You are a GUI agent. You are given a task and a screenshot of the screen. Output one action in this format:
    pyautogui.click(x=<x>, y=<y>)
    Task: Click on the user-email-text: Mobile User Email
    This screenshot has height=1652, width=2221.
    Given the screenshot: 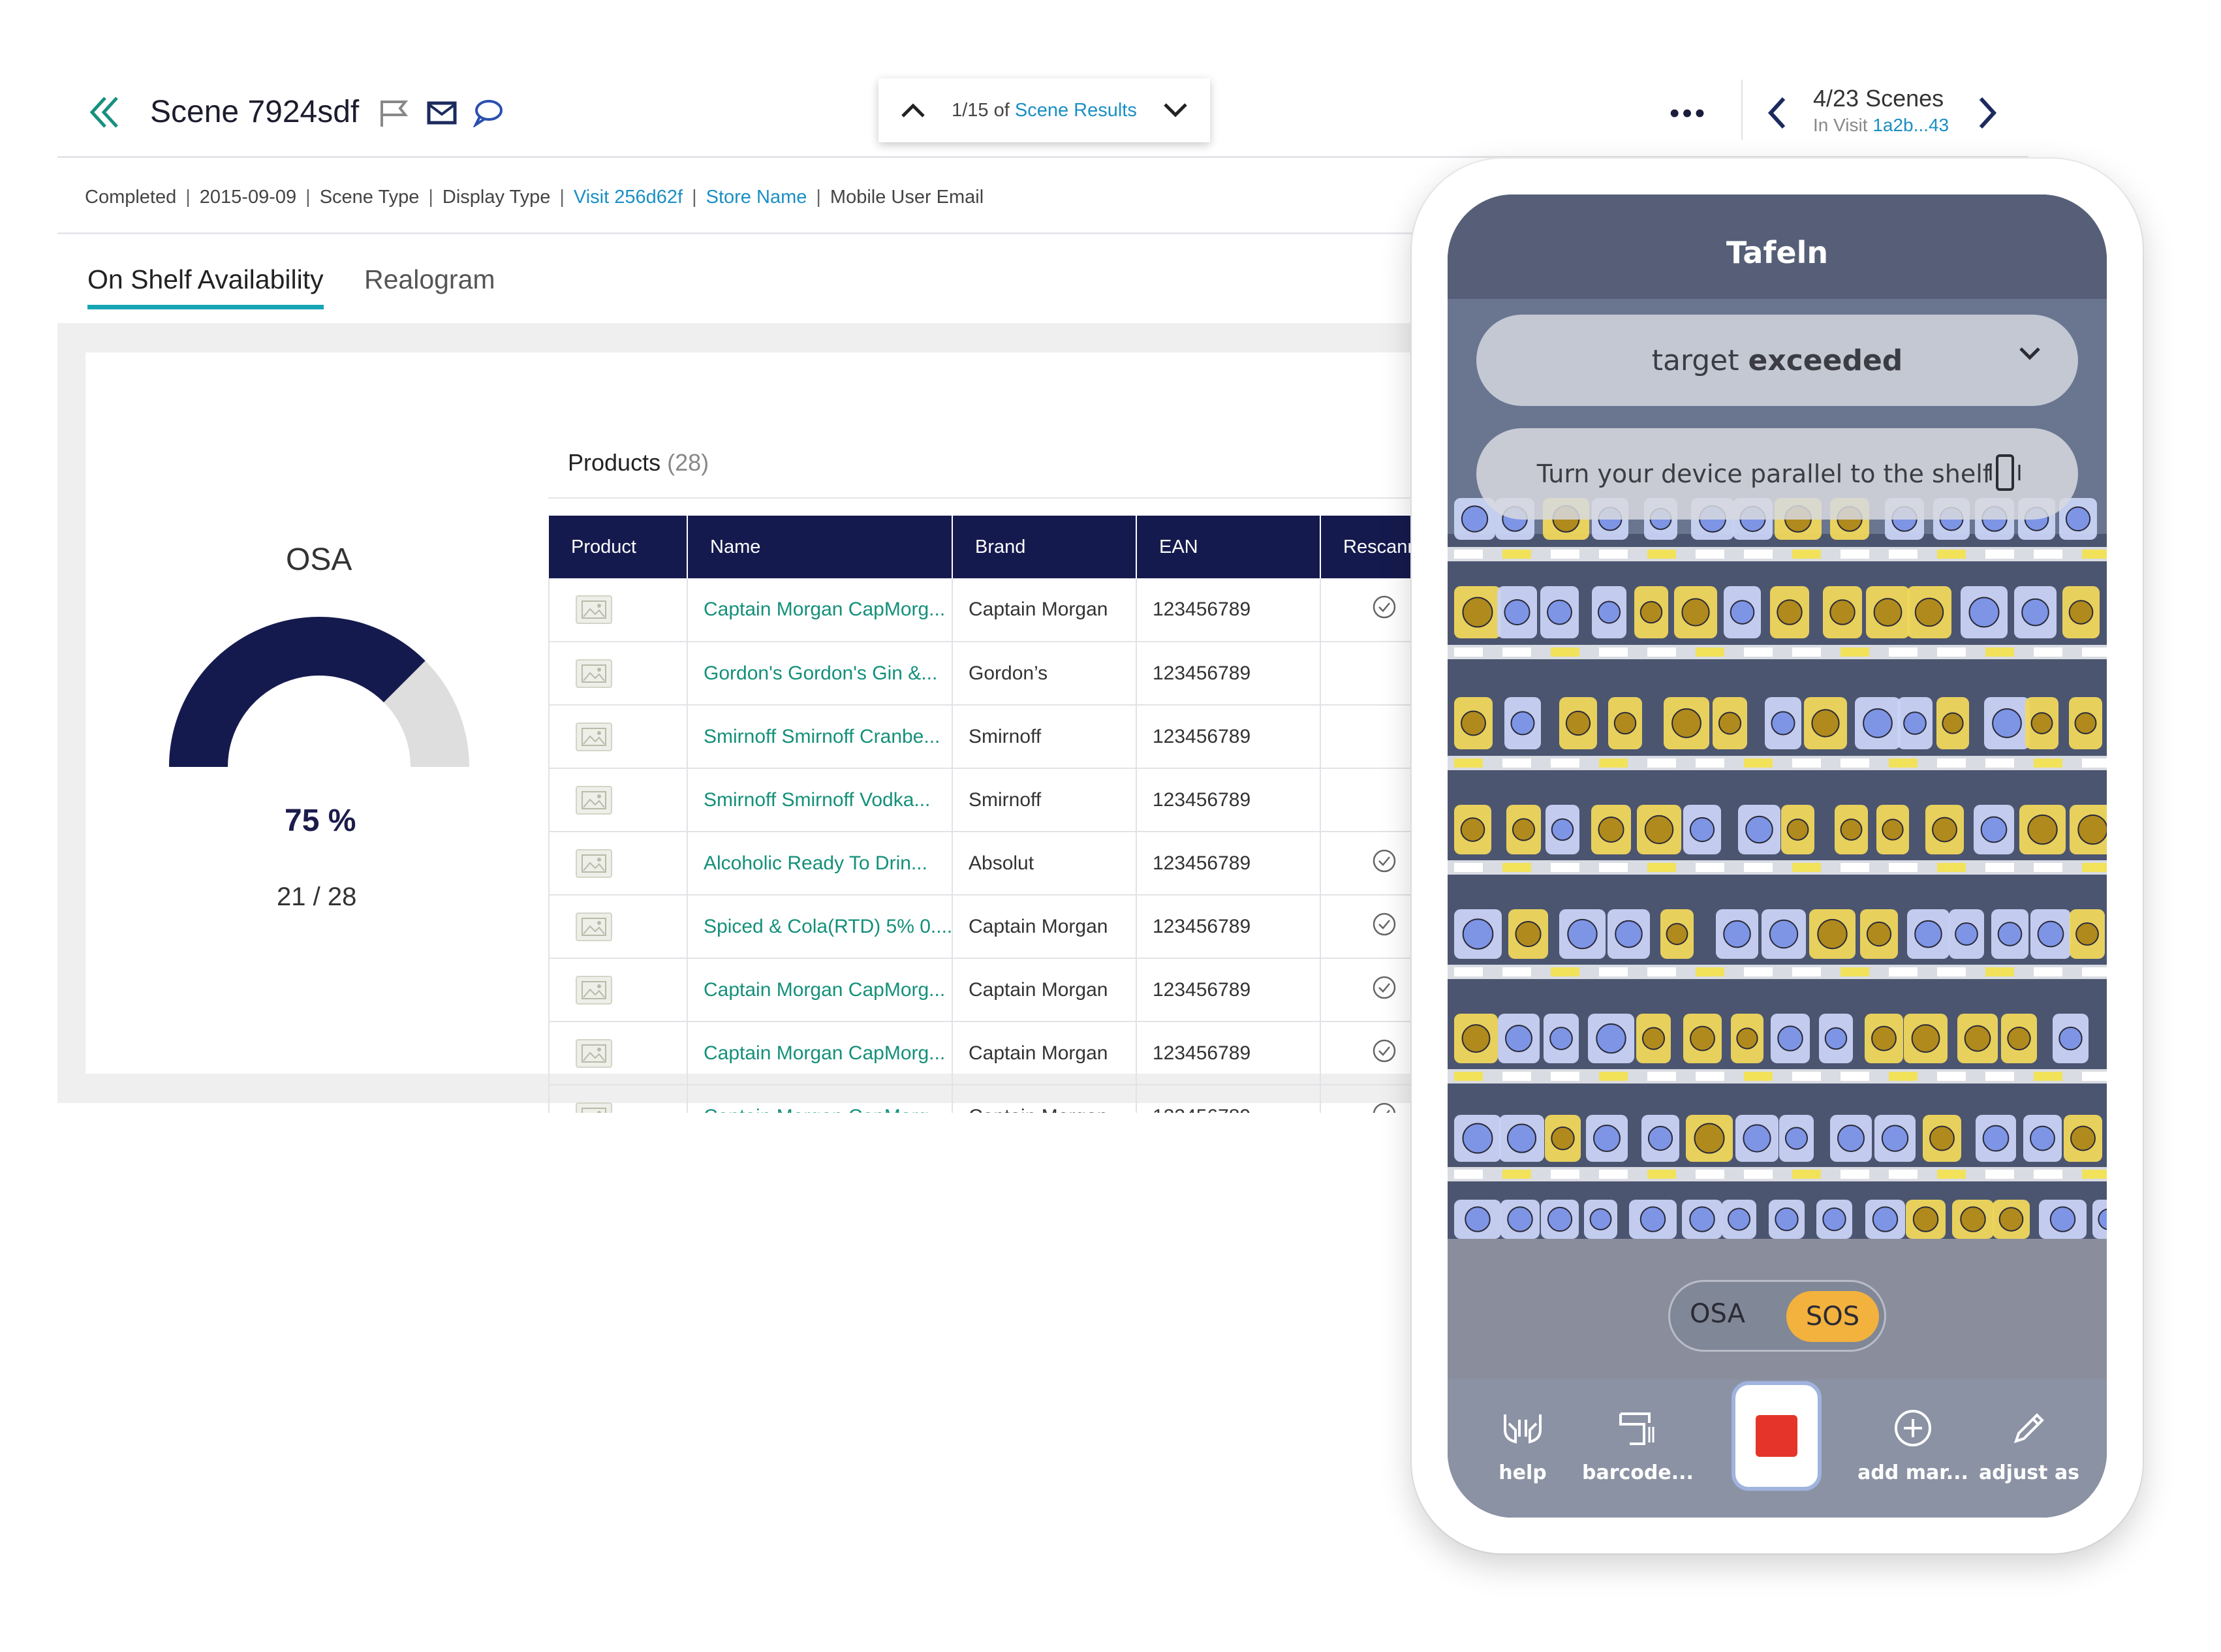 What is the action you would take?
    pyautogui.click(x=907, y=197)
    